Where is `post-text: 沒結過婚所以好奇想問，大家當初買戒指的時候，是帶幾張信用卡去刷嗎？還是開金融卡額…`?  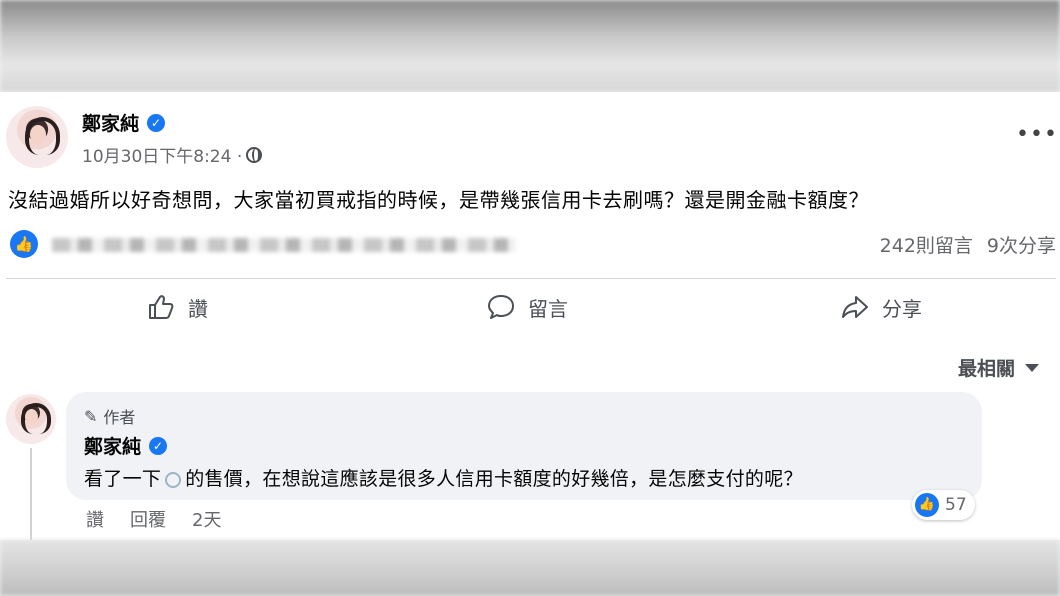 post-text: 沒結過婚所以好奇想問，大家當初買戒指的時候，是帶幾張信用卡去刷嗎？還是開金融卡額… is located at coordinates (438, 200).